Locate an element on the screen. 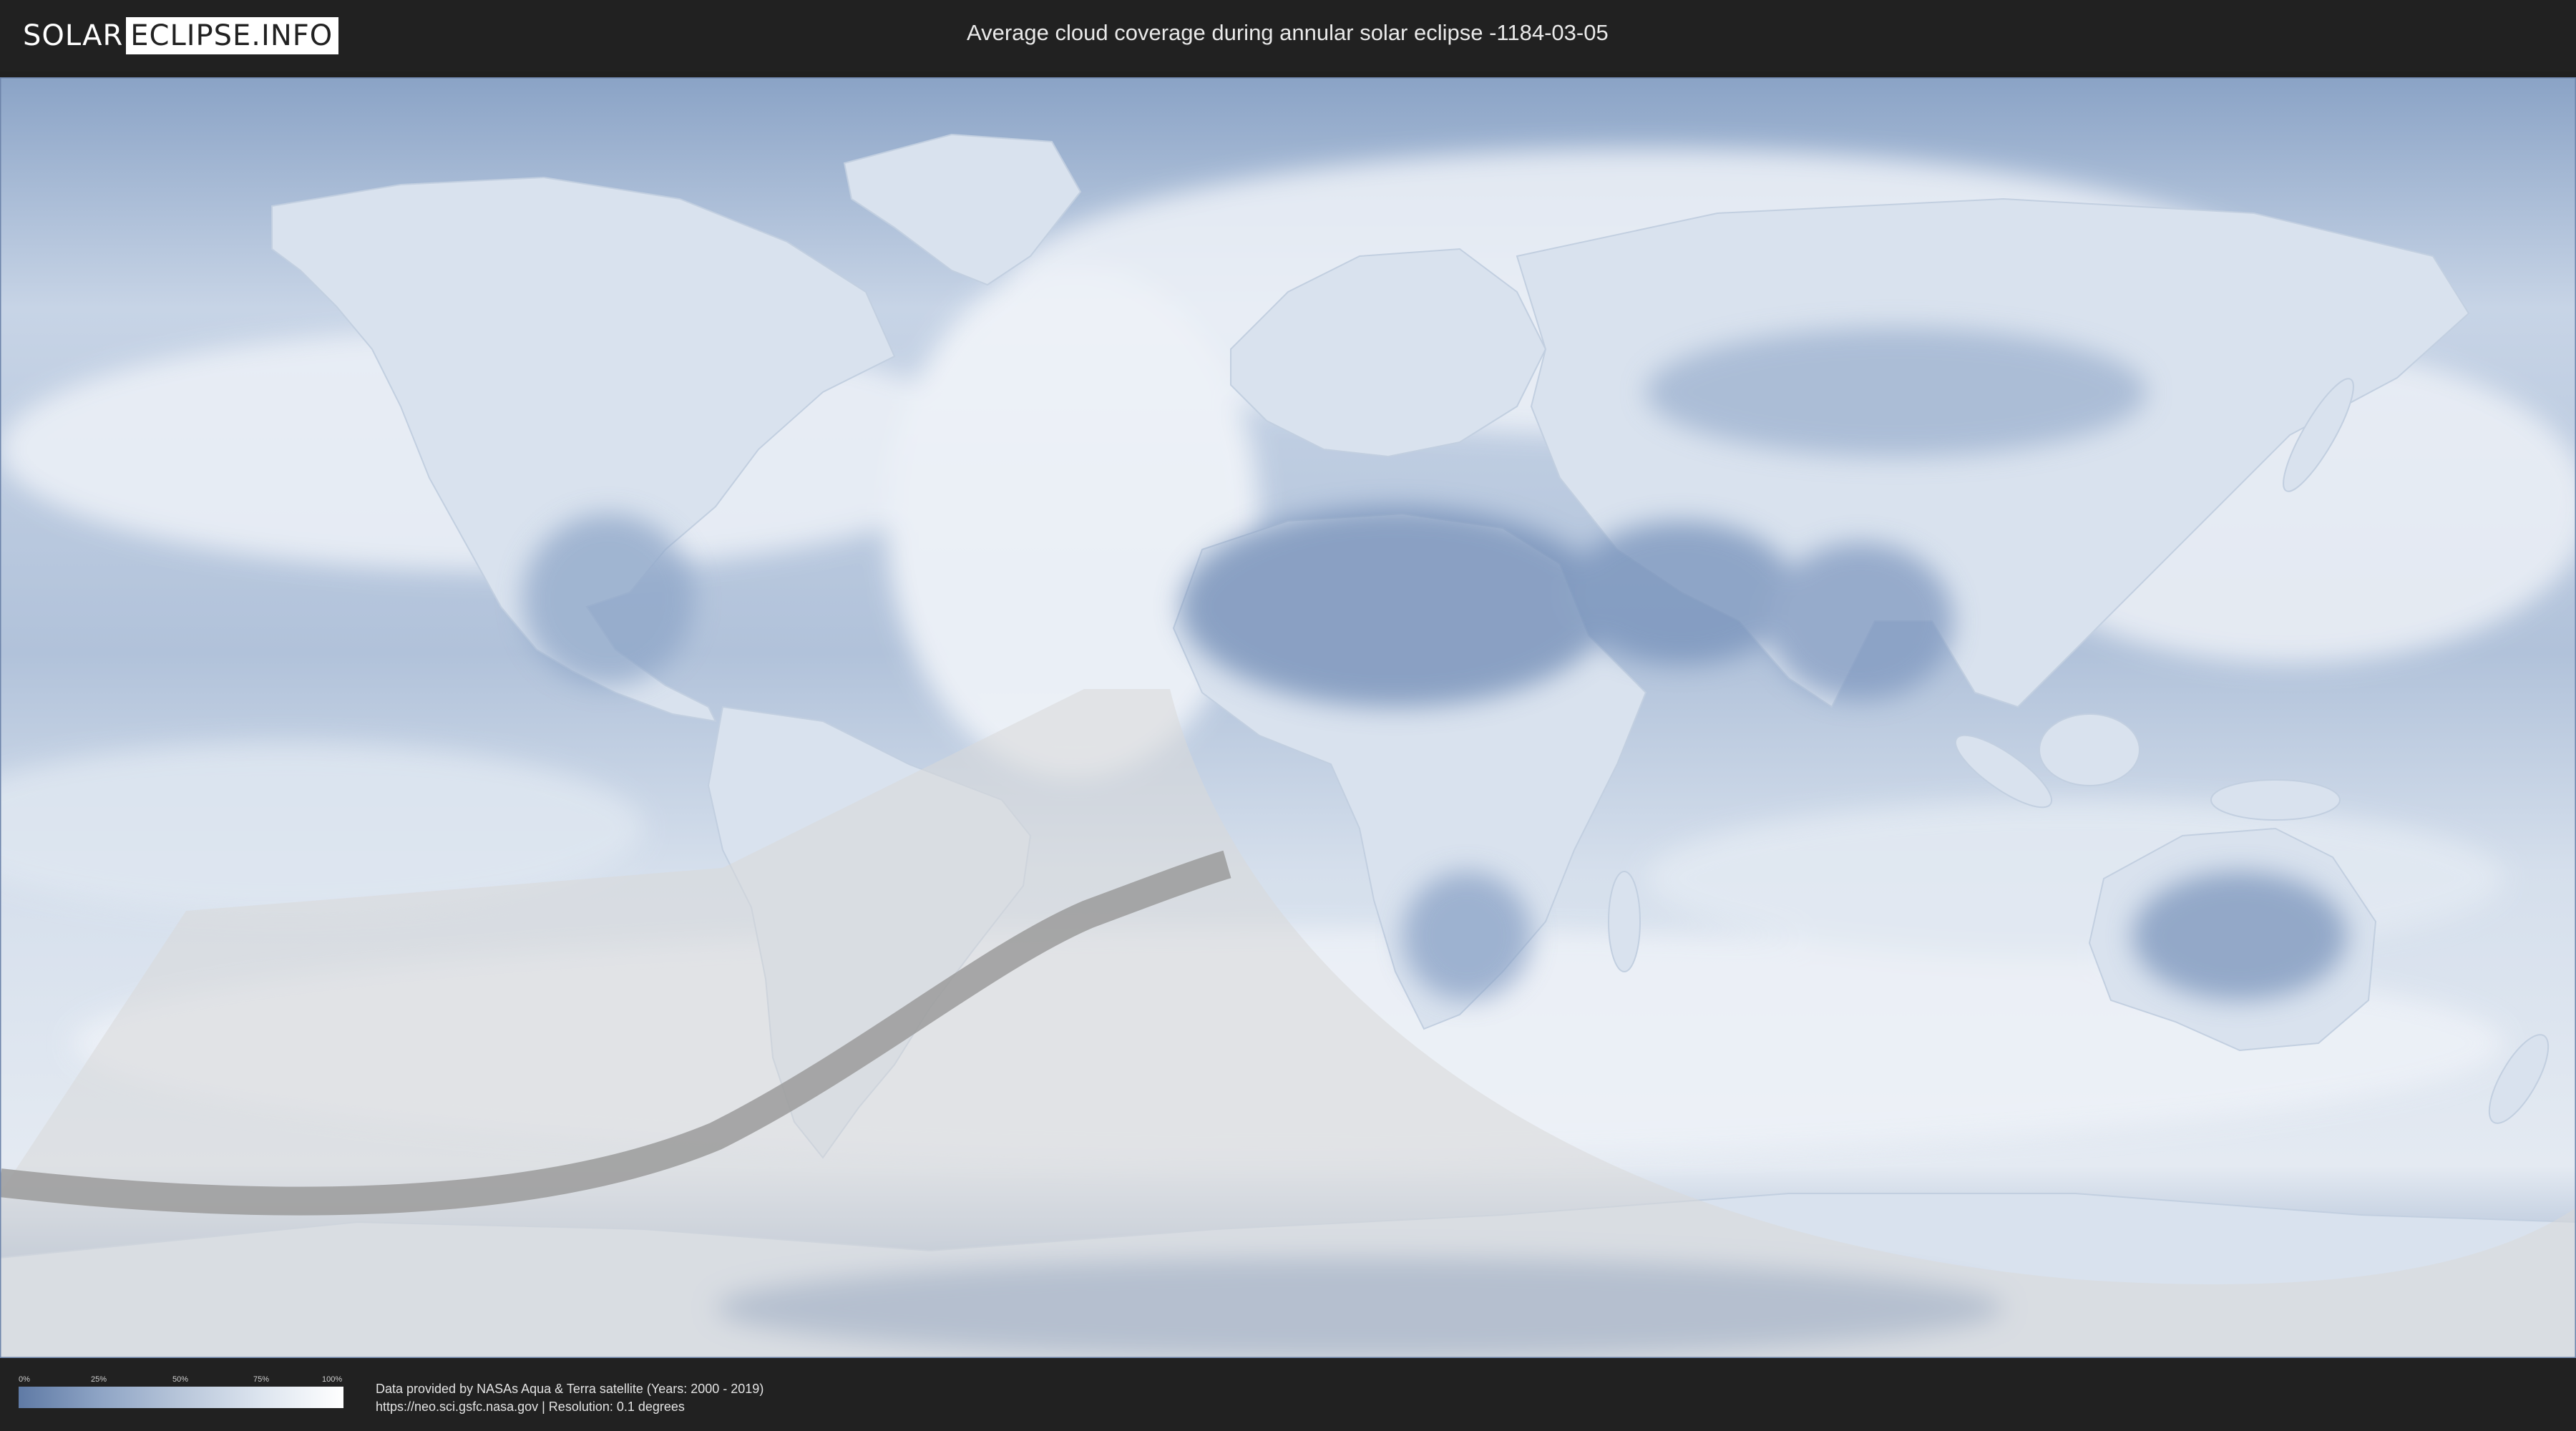 The image size is (2576, 1431). cloud-coverage-legend: 0% 25% 50% 75% 100% is located at coordinates (181, 1391).